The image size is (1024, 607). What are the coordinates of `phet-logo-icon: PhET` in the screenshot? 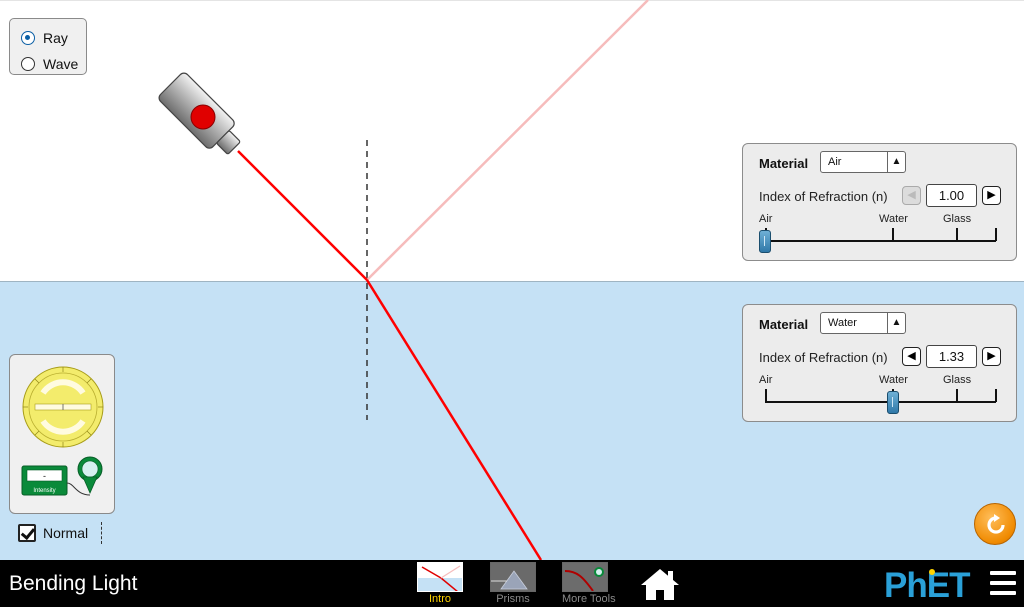 It's located at (927, 585).